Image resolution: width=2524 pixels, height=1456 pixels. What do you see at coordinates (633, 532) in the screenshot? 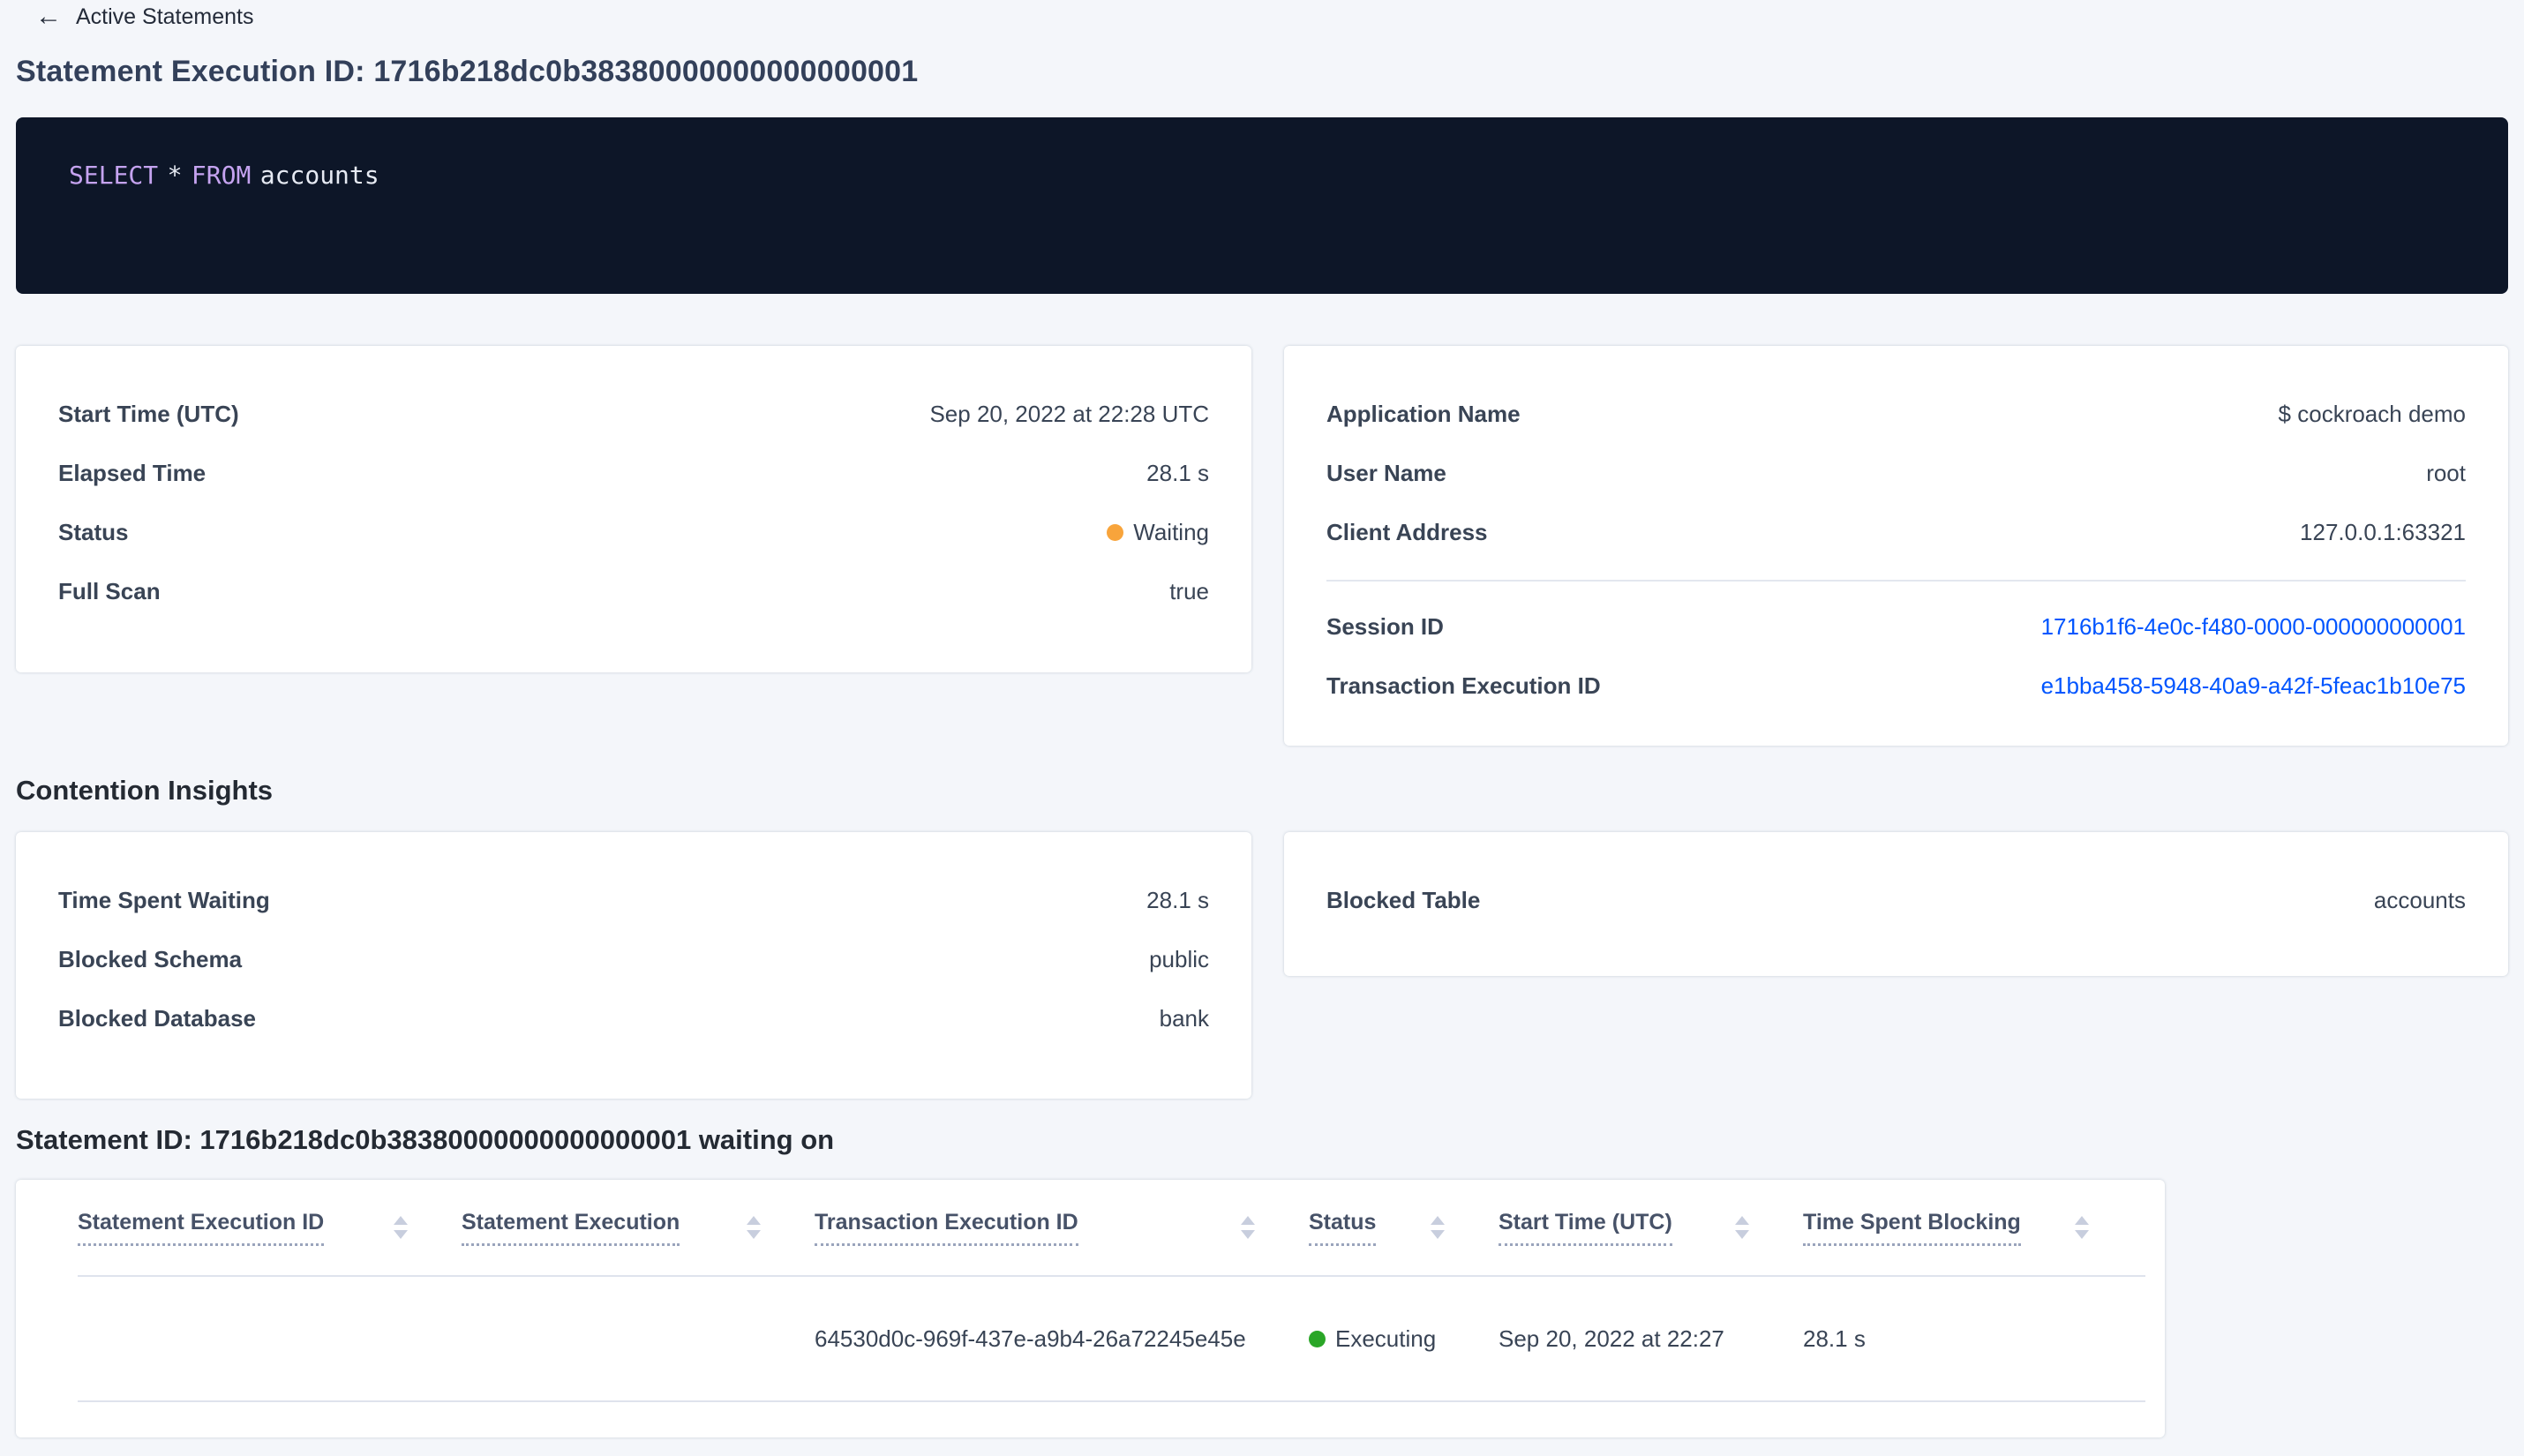
I see `row-status: Status Waiting` at bounding box center [633, 532].